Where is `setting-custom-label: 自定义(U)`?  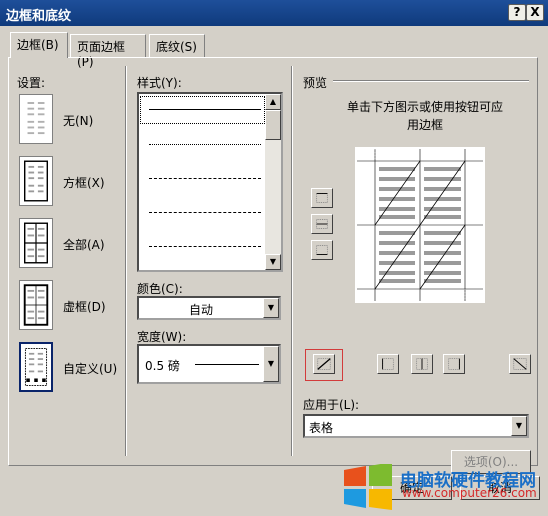 setting-custom-label: 自定义(U) is located at coordinates (90, 368).